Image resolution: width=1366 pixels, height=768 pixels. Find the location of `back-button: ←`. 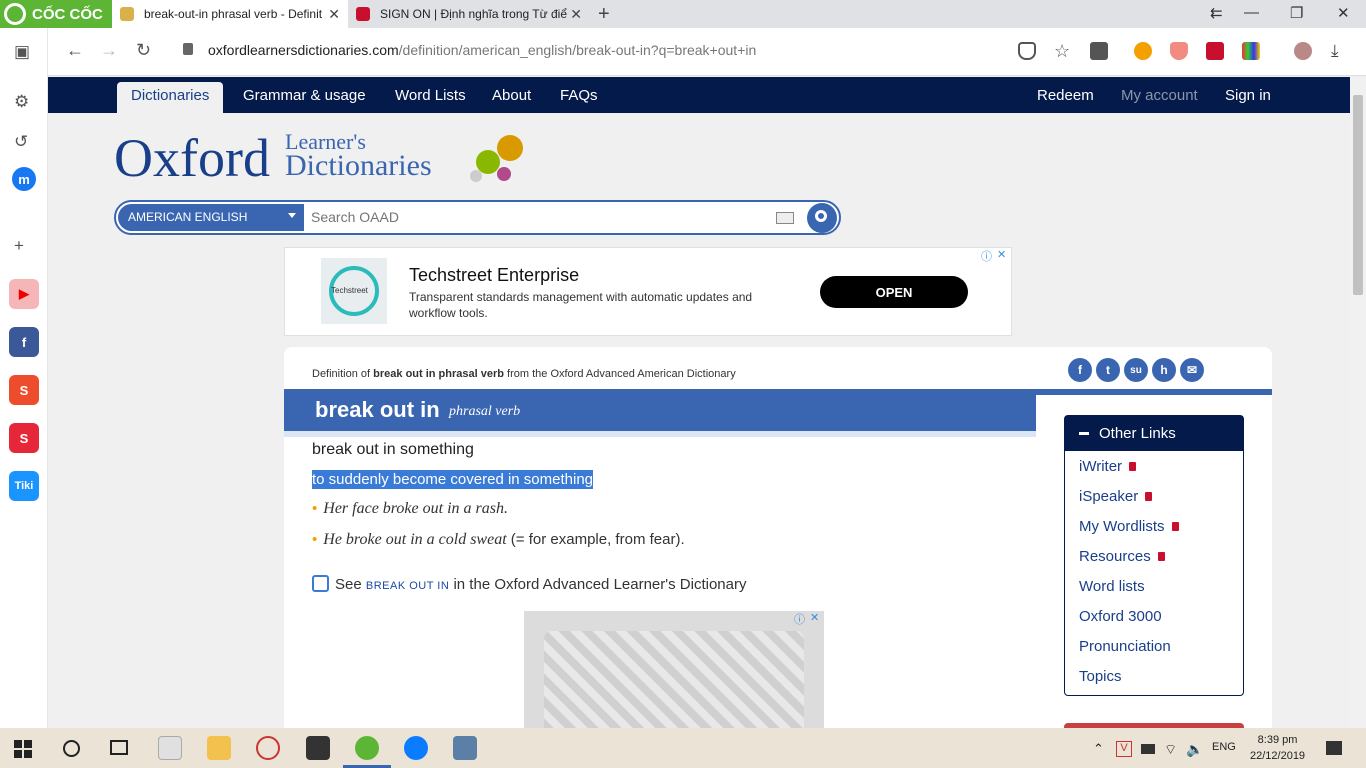

back-button: ← is located at coordinates (75, 50).